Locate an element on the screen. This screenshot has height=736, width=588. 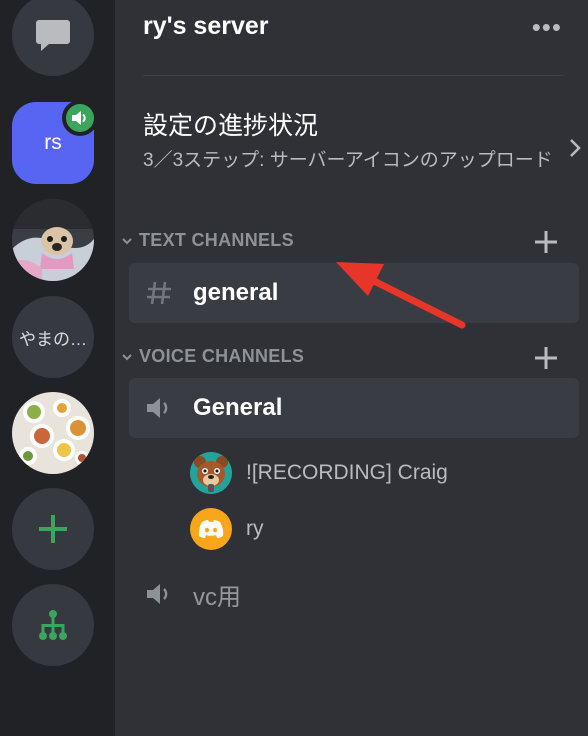
category-label: TEXT CHANNELS is located at coordinates (216, 240).